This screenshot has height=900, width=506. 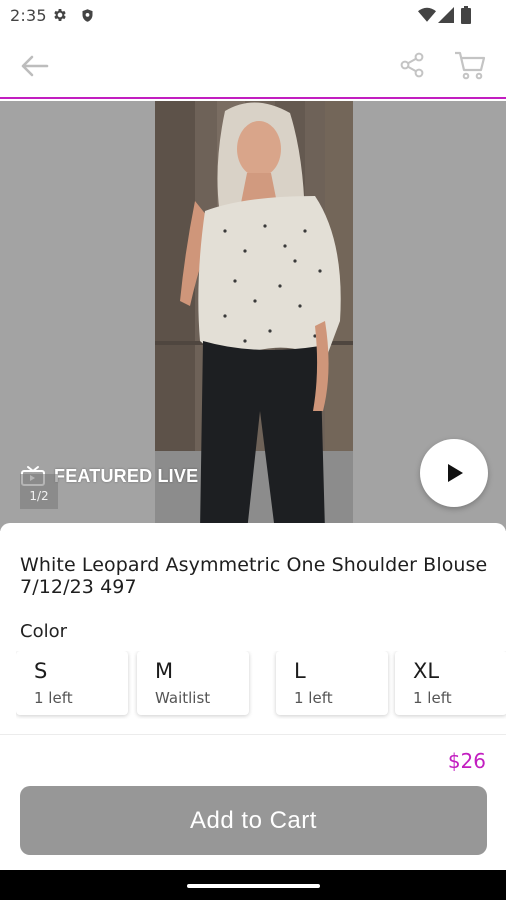 I want to click on gear-icon, so click(x=60, y=15).